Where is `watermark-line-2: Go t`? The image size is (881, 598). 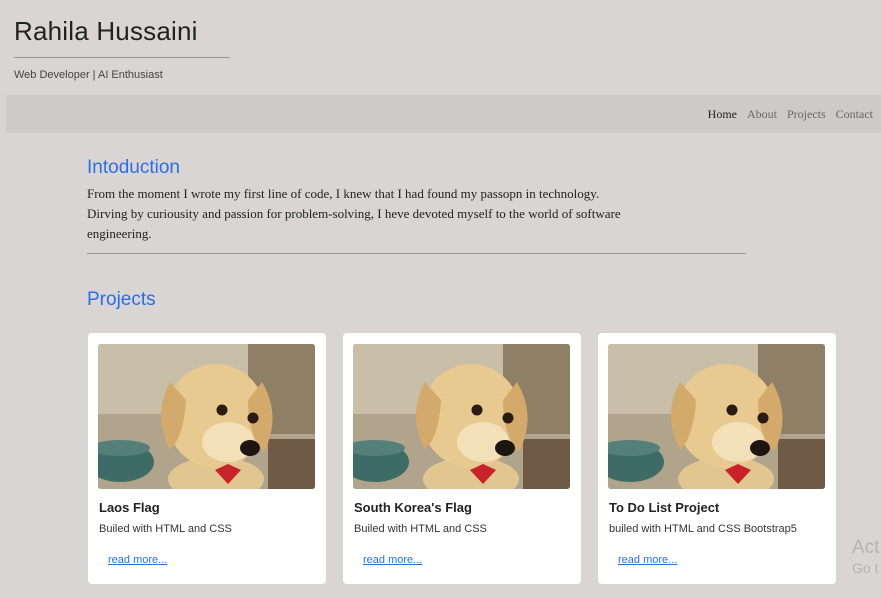 watermark-line-2: Go t is located at coordinates (865, 568).